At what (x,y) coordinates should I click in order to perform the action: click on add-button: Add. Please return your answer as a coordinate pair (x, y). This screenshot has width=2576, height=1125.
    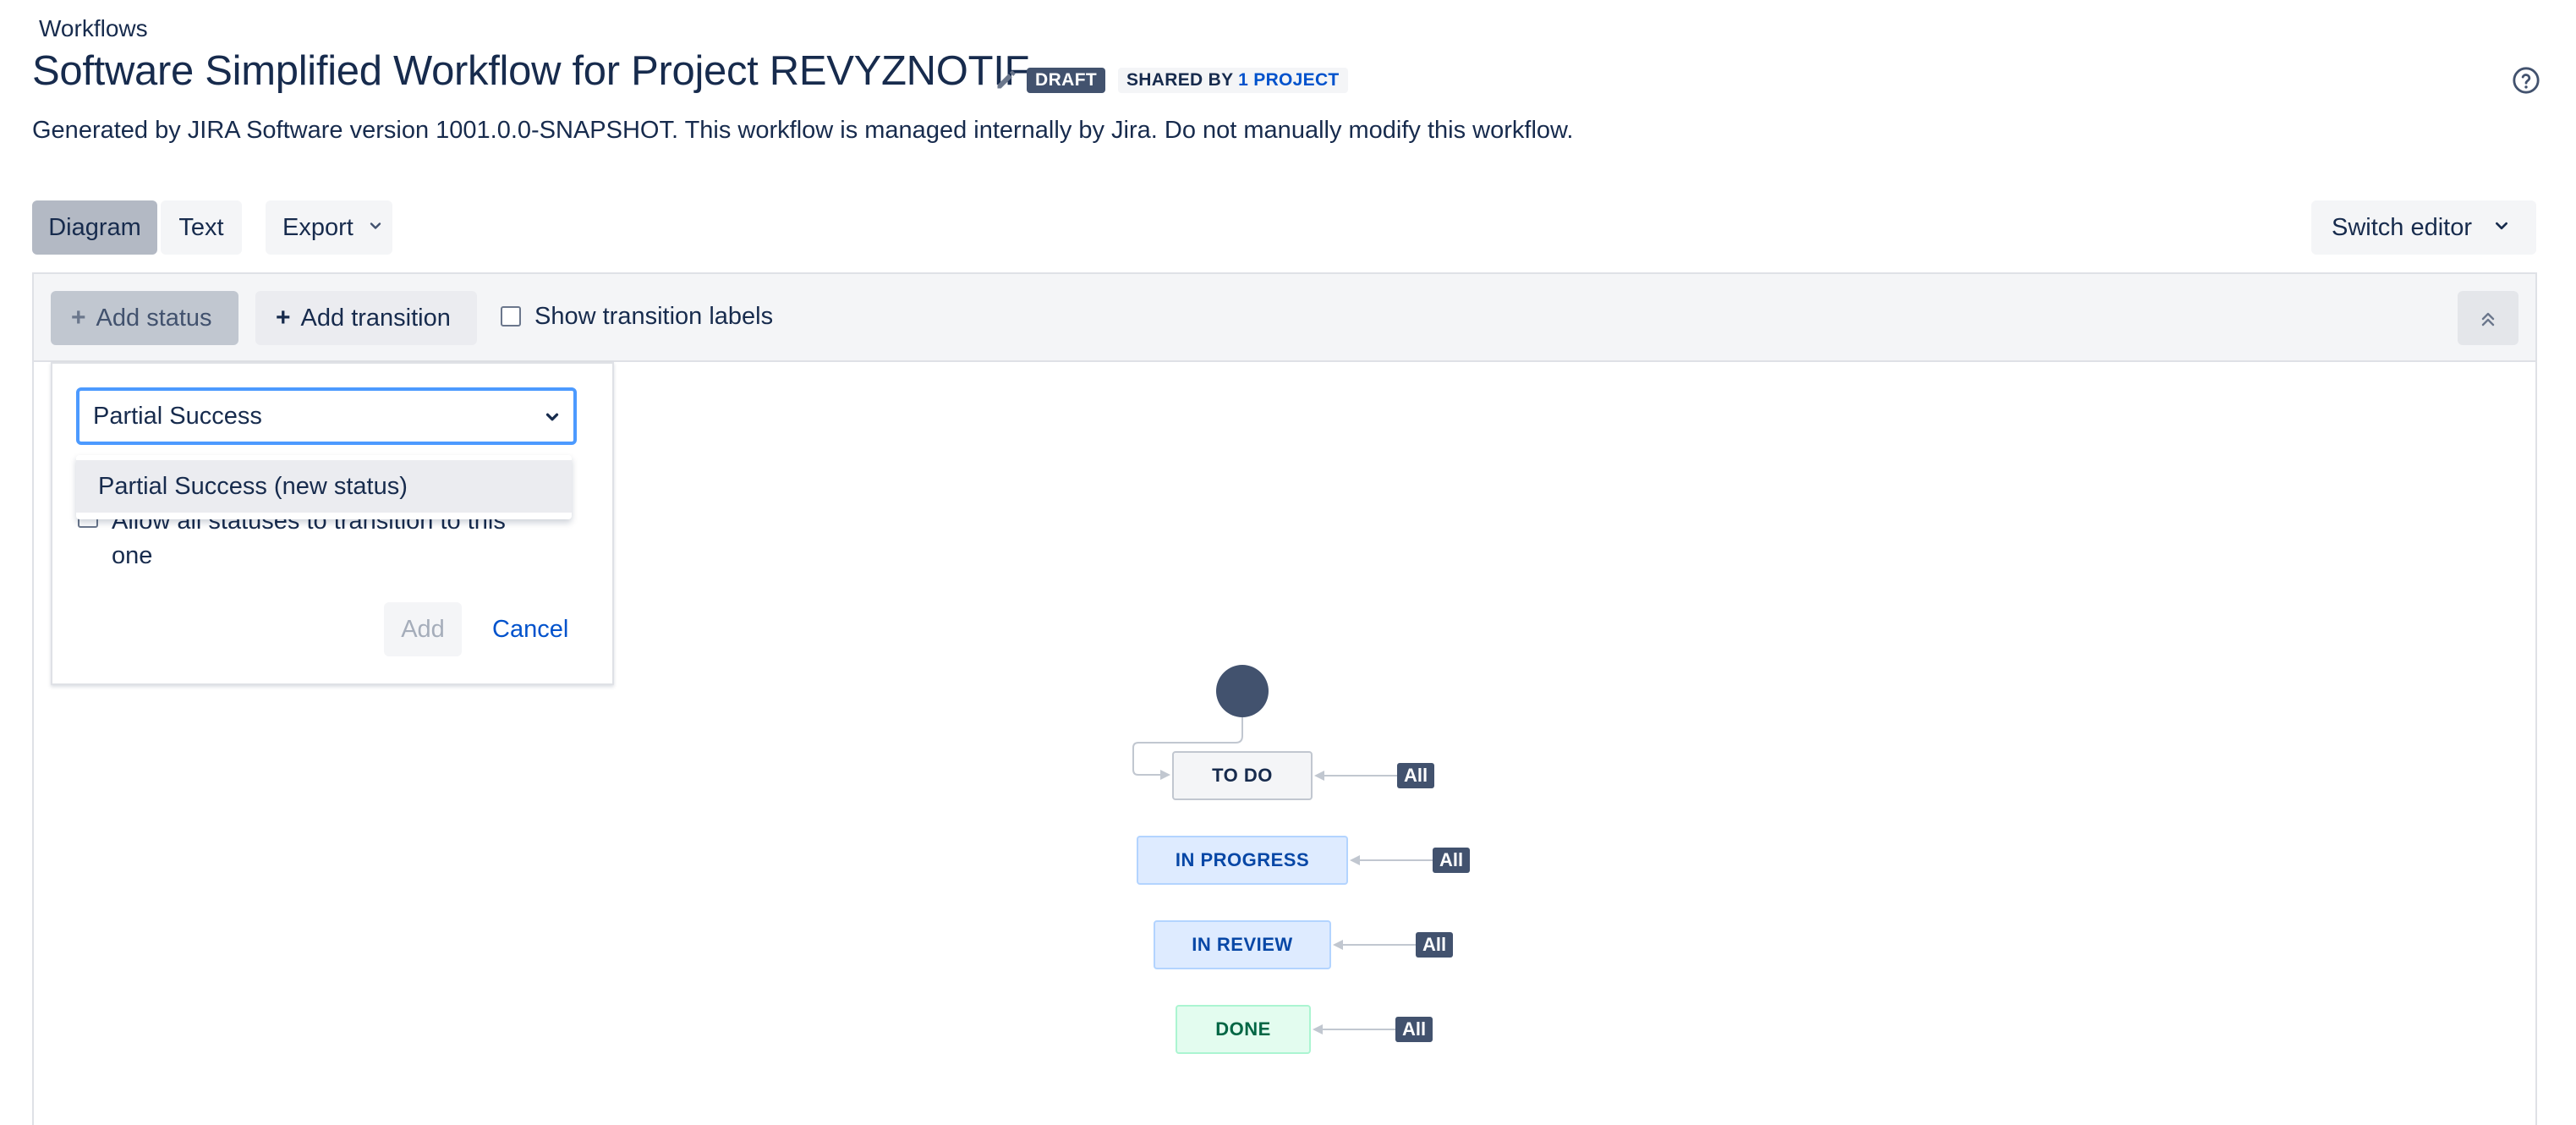
    Looking at the image, I should click on (423, 629).